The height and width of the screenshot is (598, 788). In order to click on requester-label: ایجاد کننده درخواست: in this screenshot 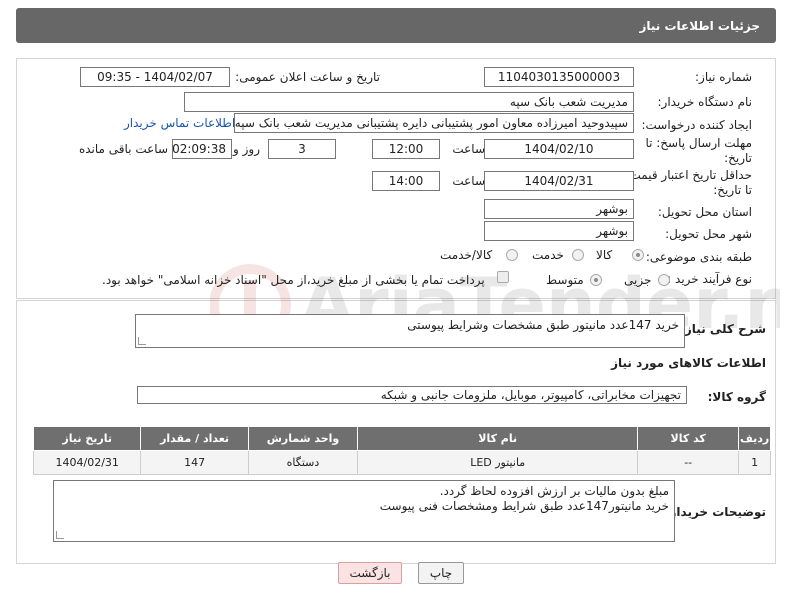, I will do `click(696, 125)`.